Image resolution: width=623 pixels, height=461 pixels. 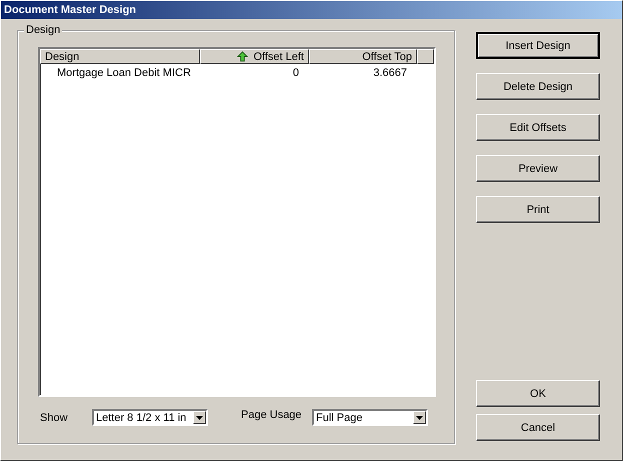 What do you see at coordinates (370, 417) in the screenshot?
I see `page-usage-dropdown: Full Page` at bounding box center [370, 417].